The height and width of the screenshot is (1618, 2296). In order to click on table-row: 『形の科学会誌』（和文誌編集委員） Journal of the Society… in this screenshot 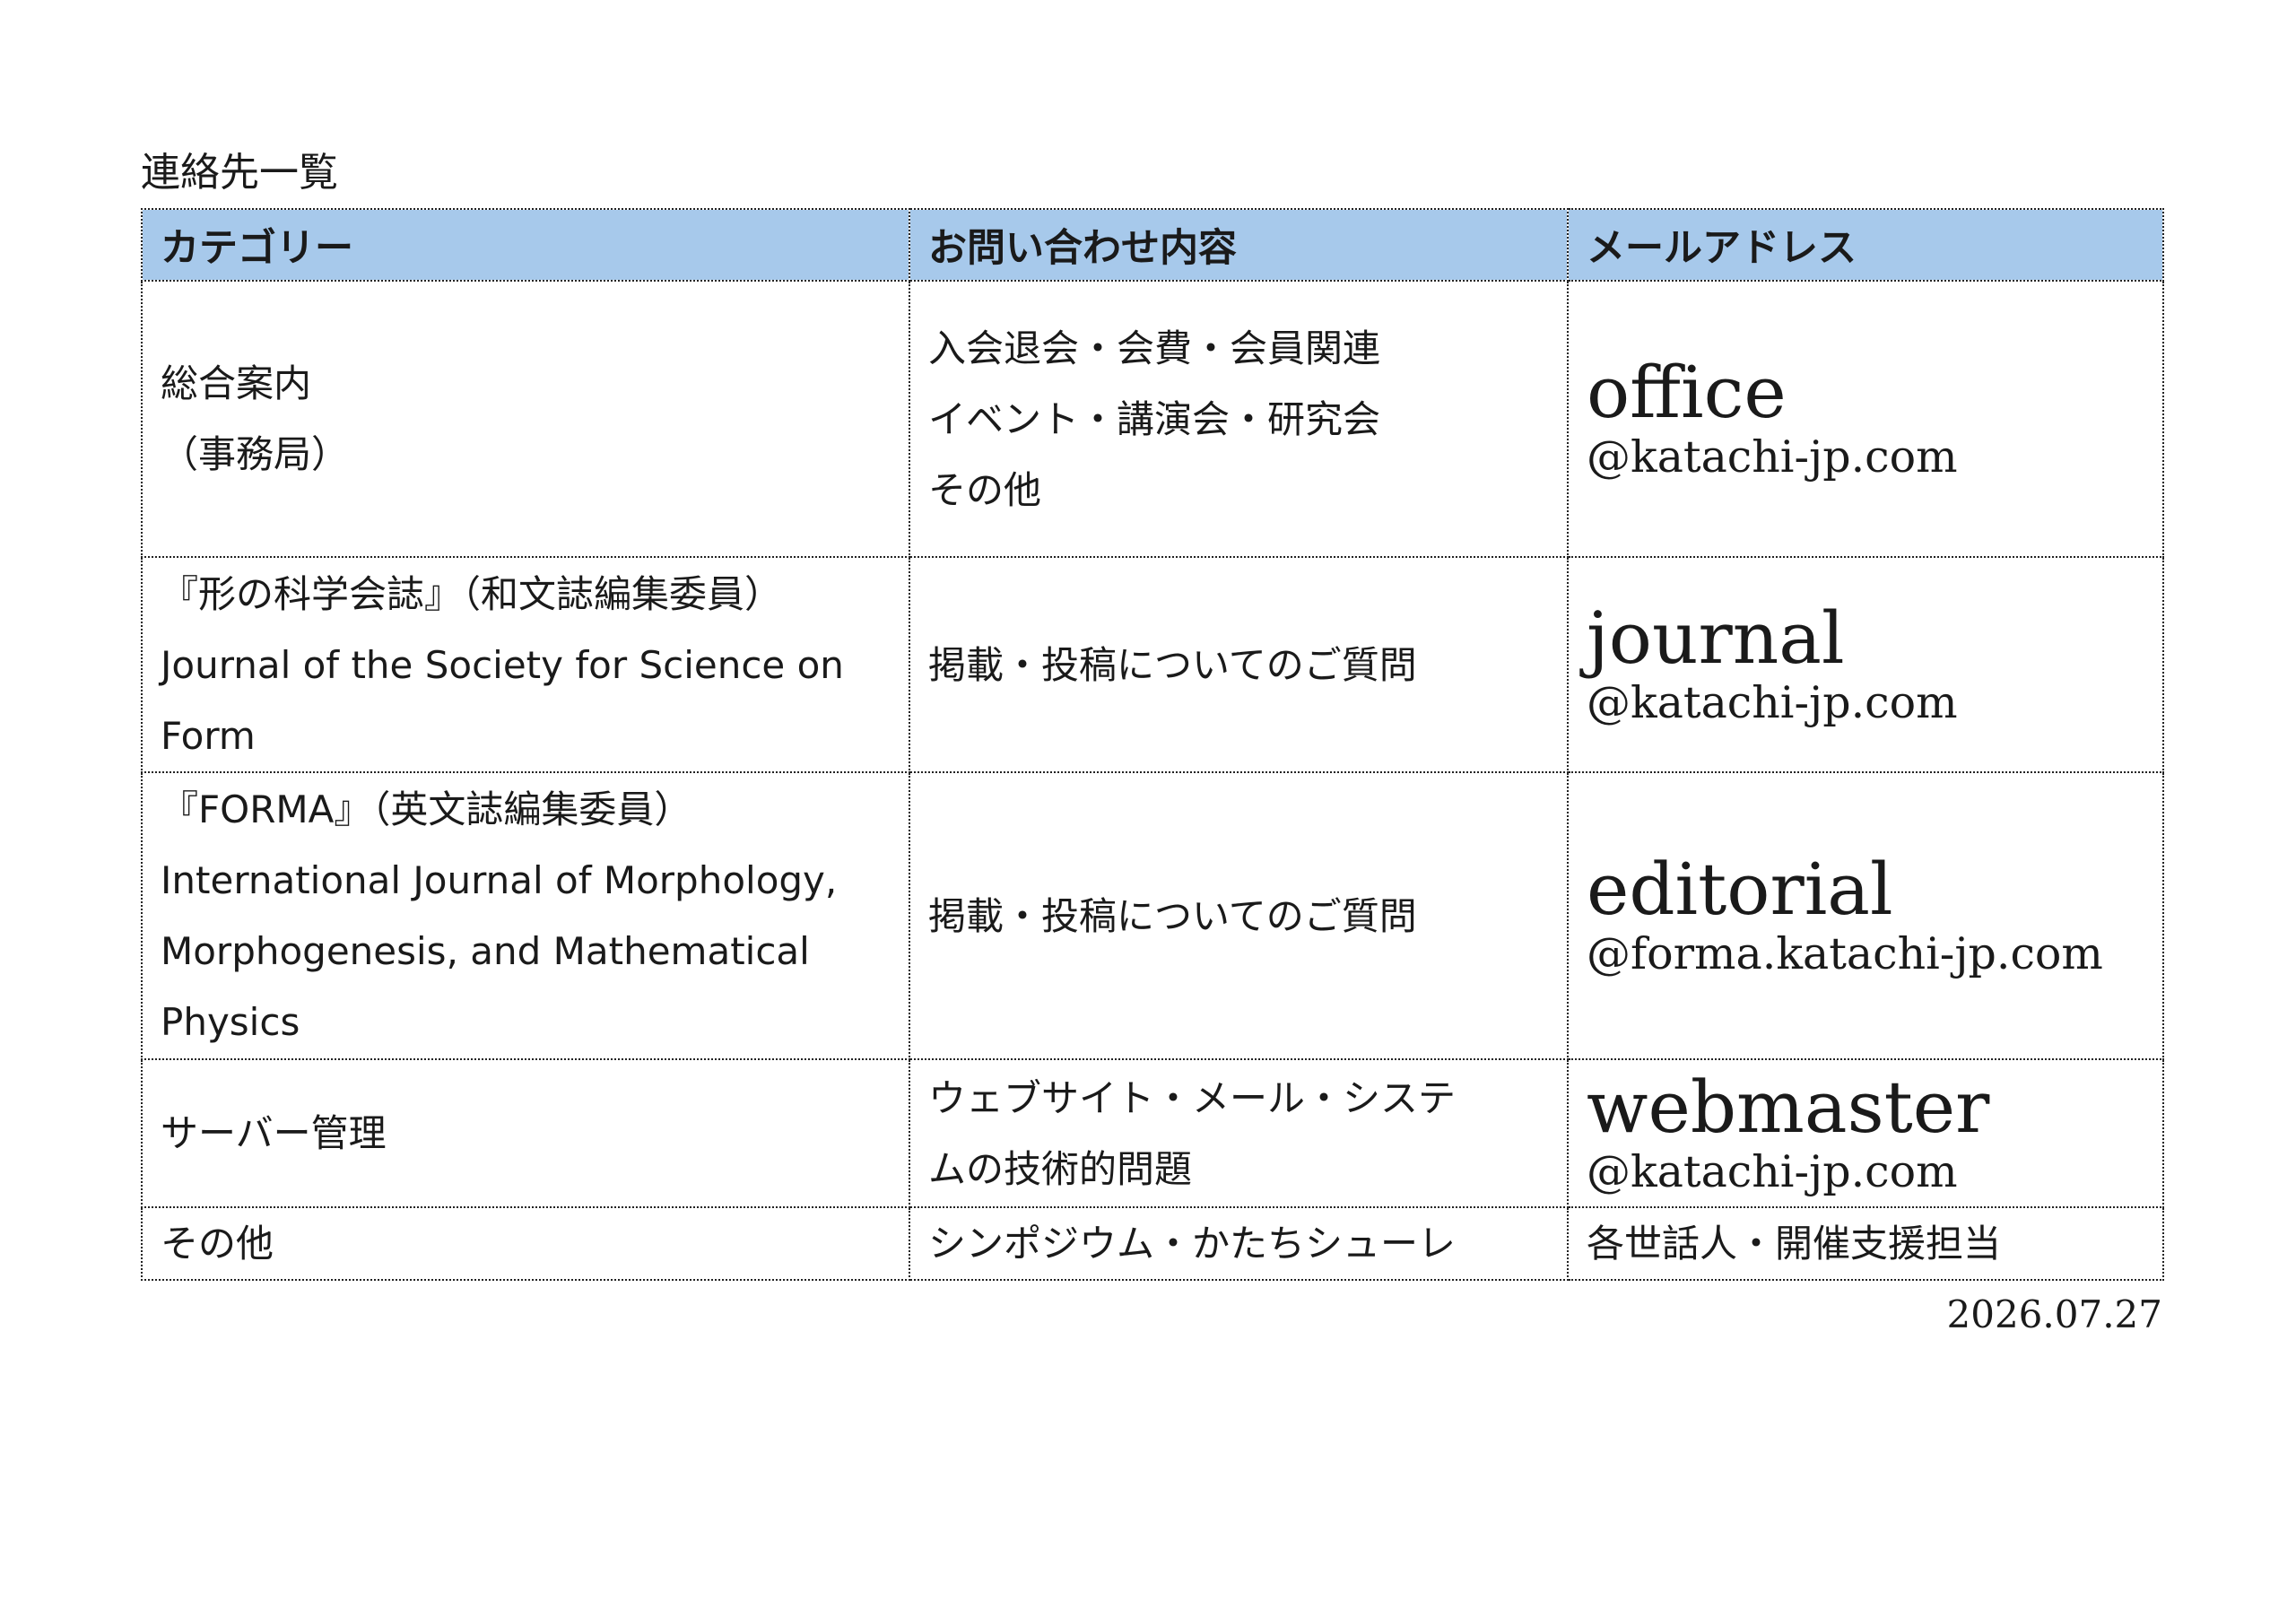, I will do `click(1152, 664)`.